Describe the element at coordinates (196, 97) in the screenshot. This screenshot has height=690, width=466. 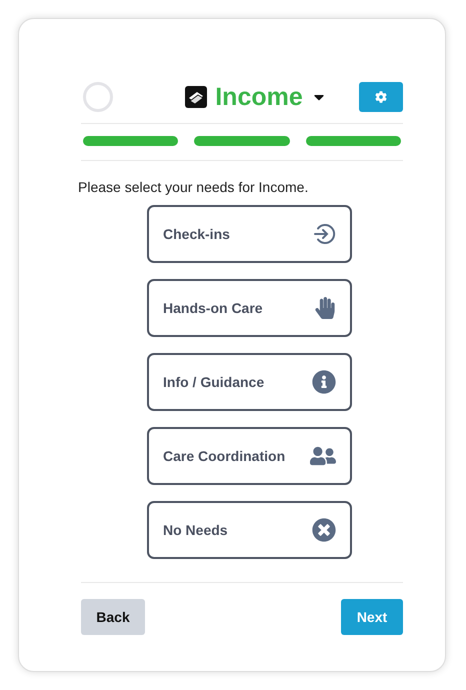
I see `money-icon` at that location.